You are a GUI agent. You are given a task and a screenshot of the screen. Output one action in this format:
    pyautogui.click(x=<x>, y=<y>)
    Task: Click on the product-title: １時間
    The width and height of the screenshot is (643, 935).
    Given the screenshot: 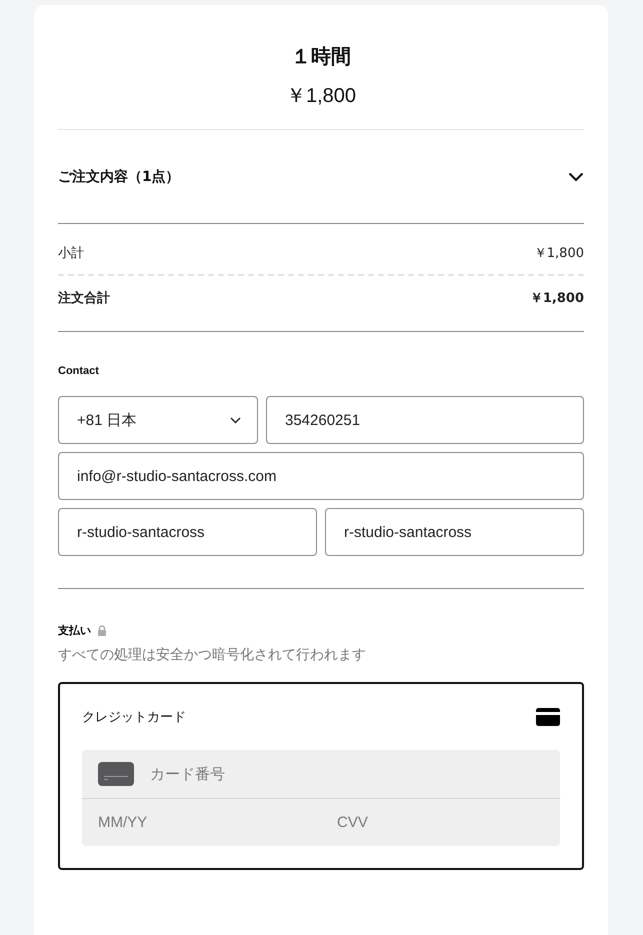 What is the action you would take?
    pyautogui.click(x=321, y=56)
    